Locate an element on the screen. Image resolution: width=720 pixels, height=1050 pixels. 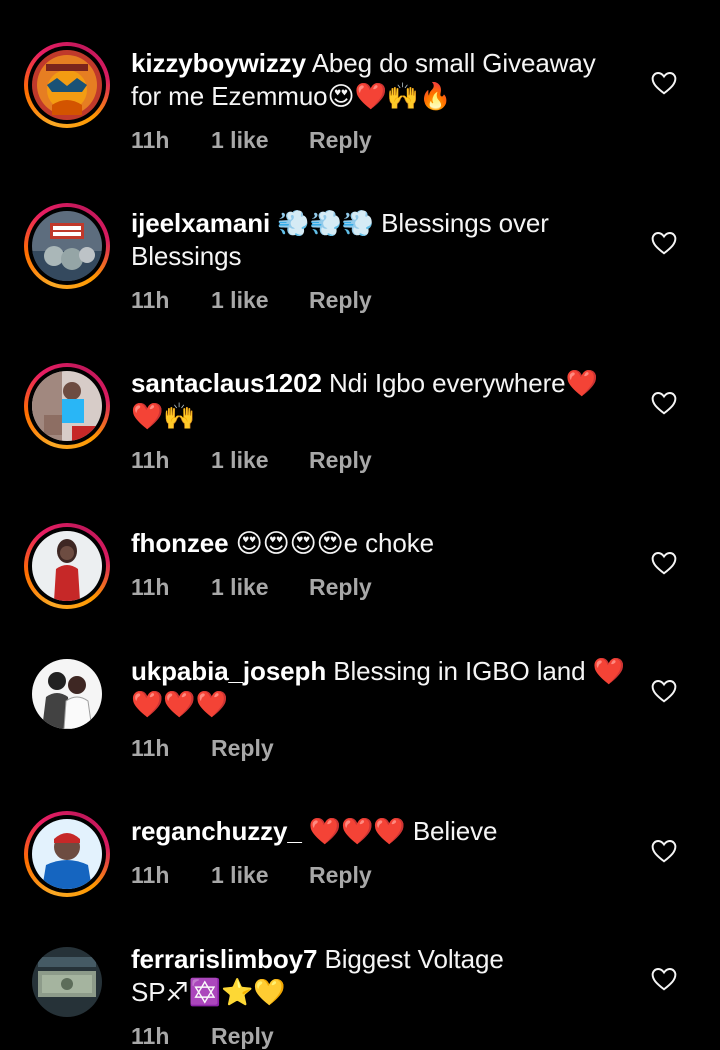
comment-username: ukpabia_joseph is located at coordinates (228, 671).